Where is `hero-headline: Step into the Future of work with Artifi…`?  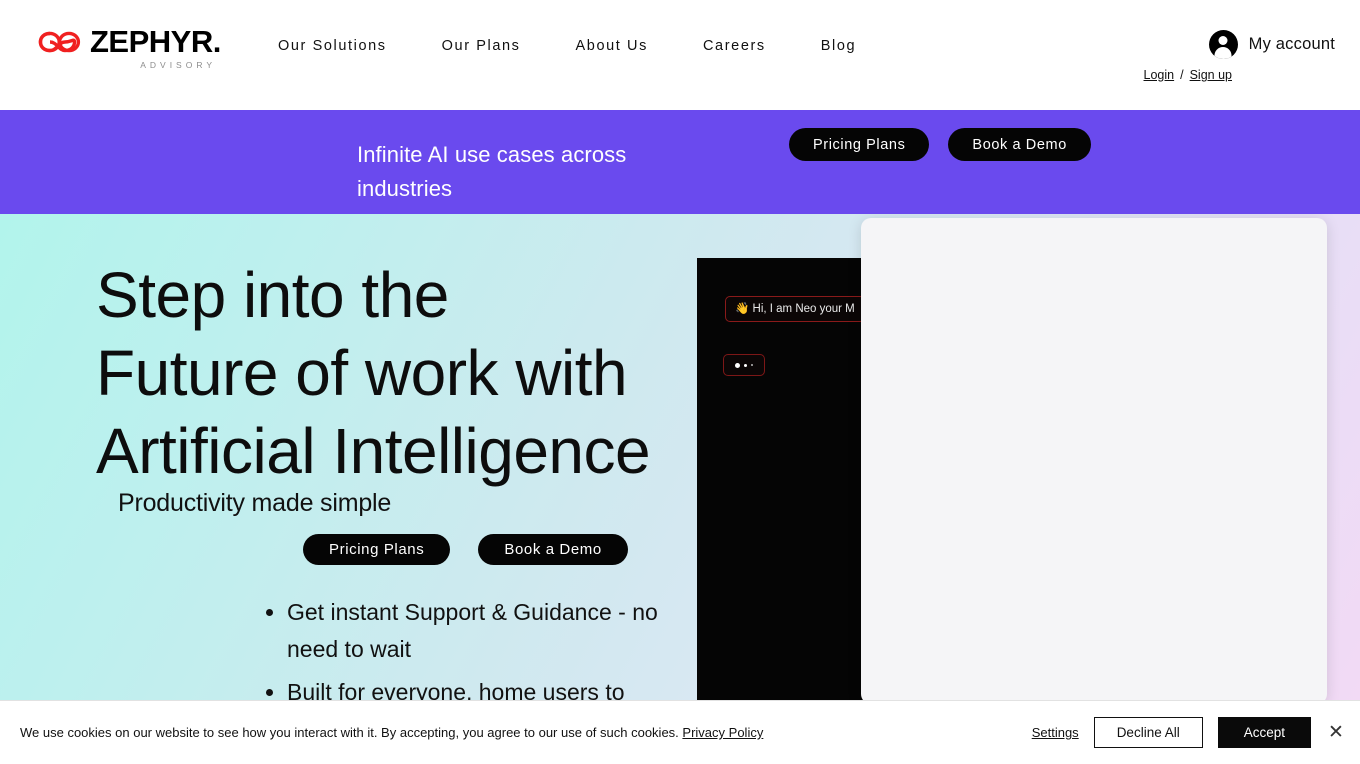
hero-headline: Step into the Future of work with Artifi… is located at coordinates (373, 373).